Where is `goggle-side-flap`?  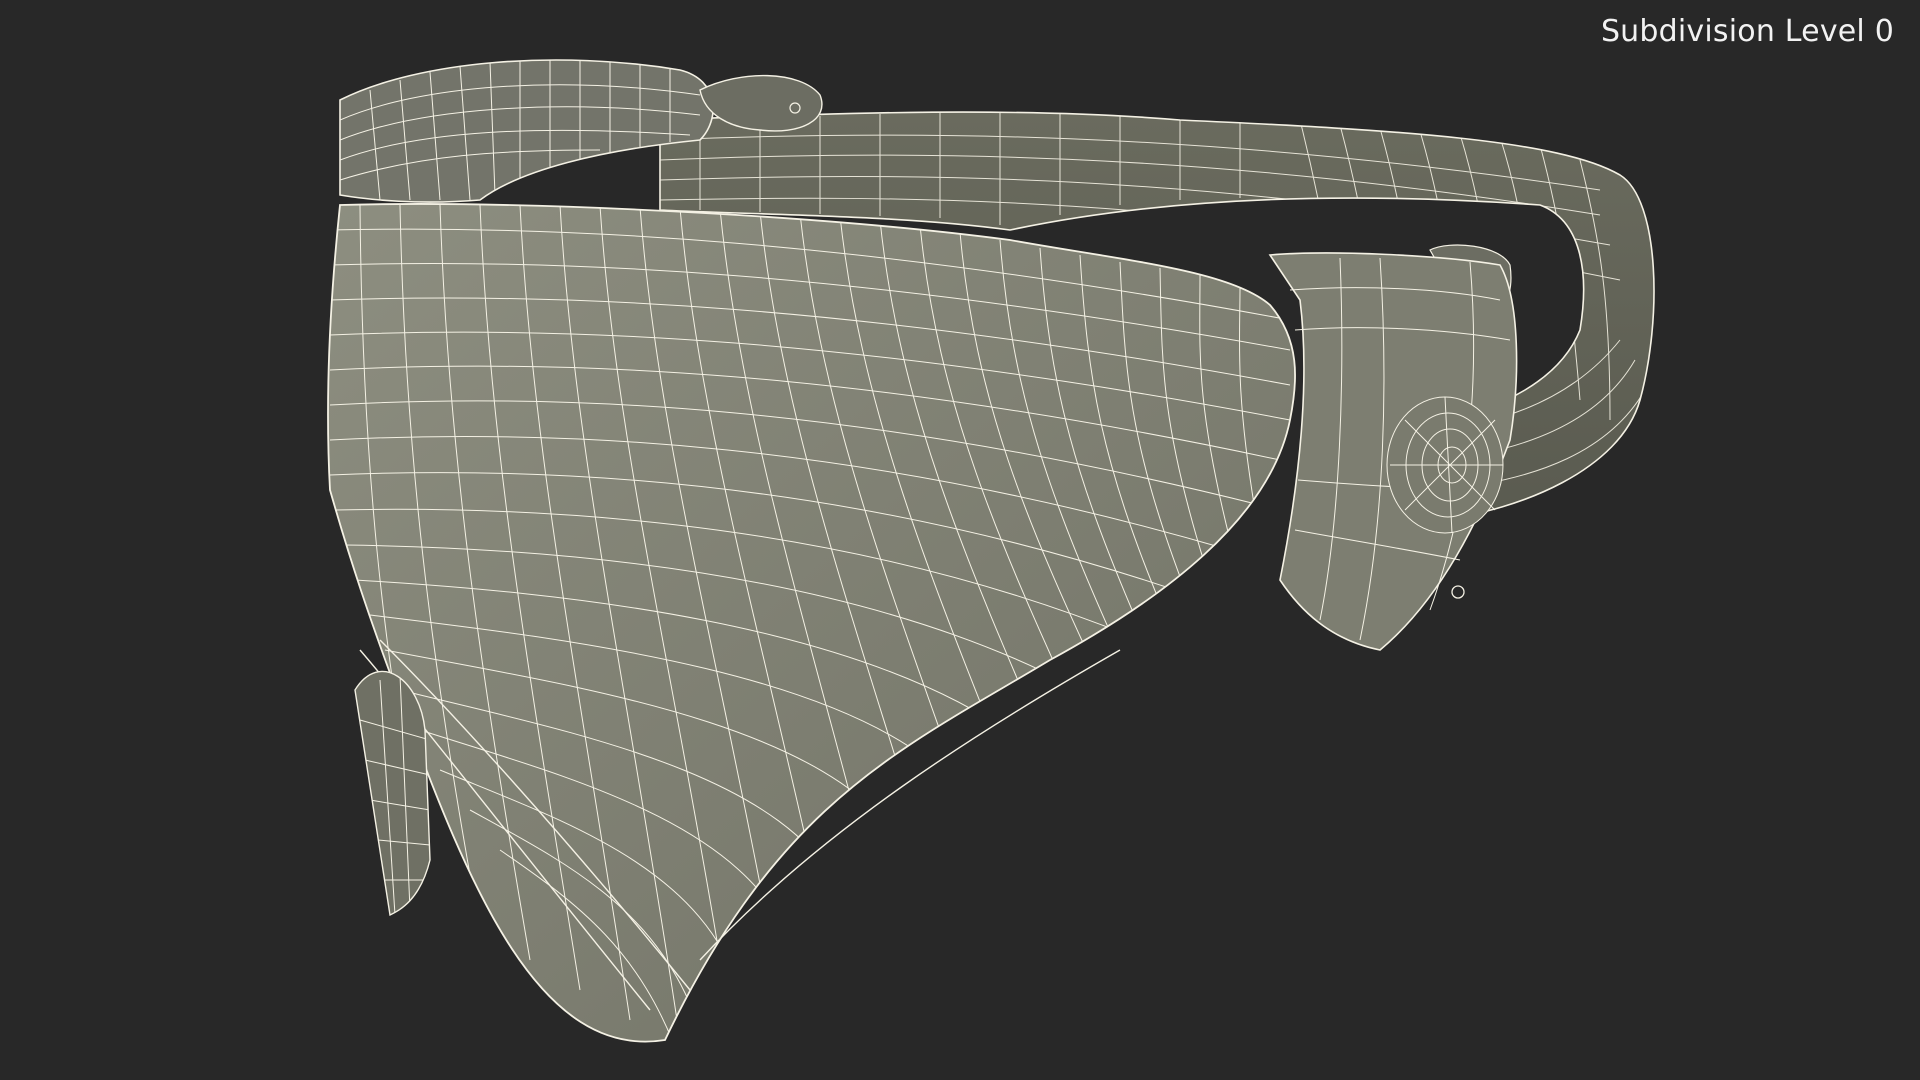
goggle-side-flap is located at coordinates (392, 793).